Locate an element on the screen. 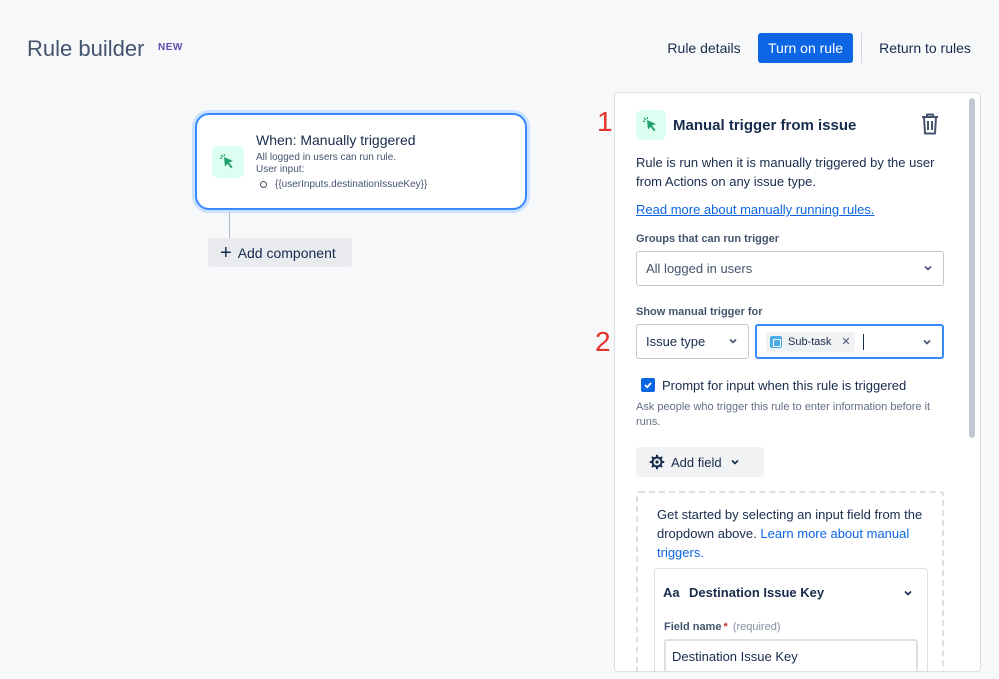  panel-scrollbar is located at coordinates (973, 382).